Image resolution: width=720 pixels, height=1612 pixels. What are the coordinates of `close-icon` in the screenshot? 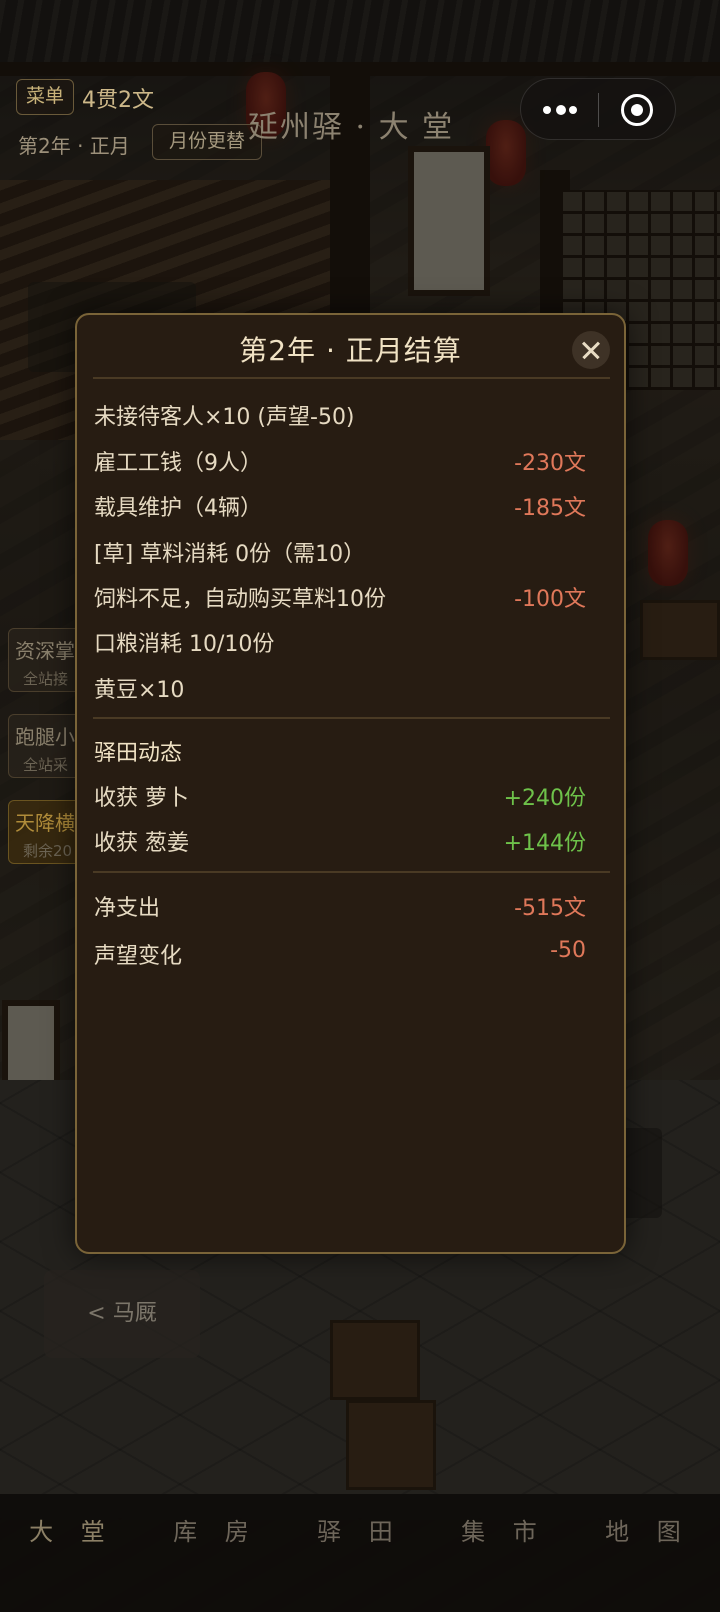 It's located at (591, 350).